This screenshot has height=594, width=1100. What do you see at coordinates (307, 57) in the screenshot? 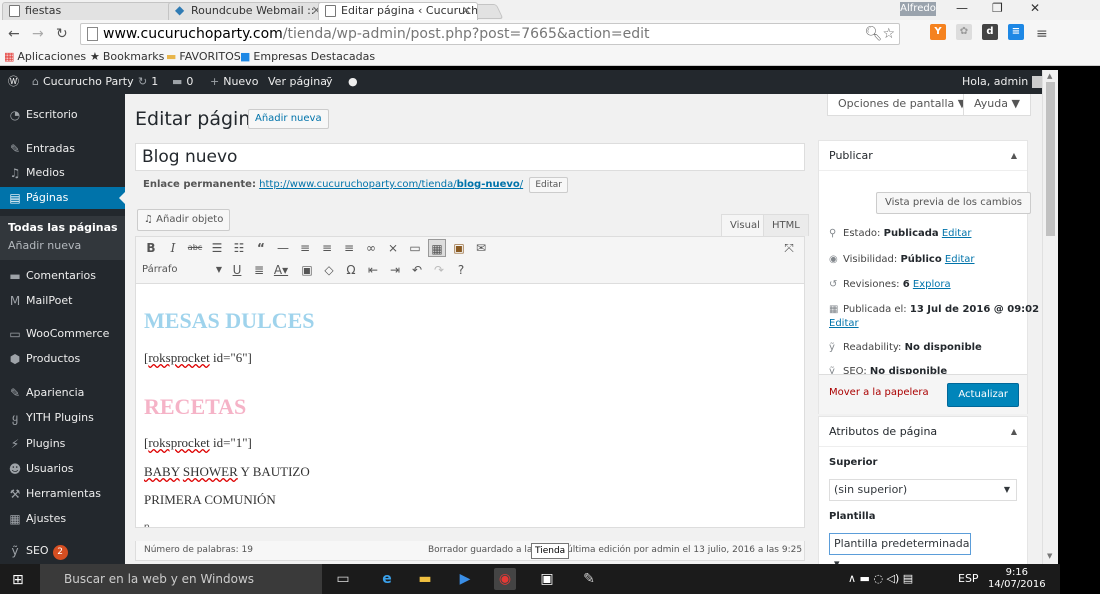
I see `bookmark-empresas: ■ Empresas Destacadas` at bounding box center [307, 57].